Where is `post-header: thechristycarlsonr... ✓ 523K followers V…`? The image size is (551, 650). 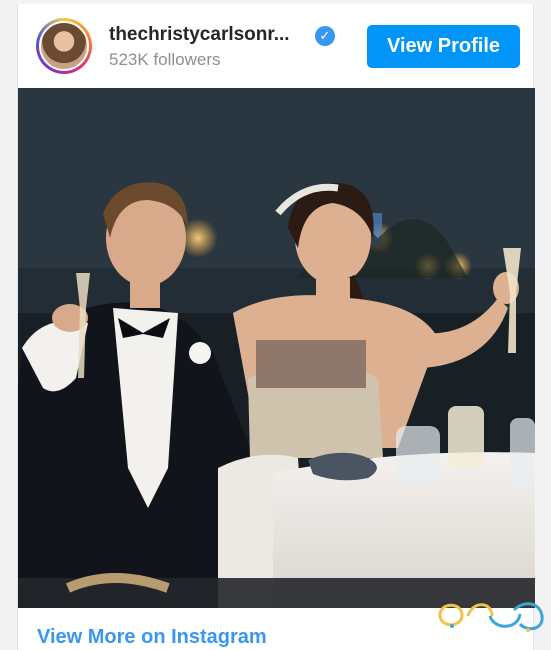
post-header: thechristycarlsonr... ✓ 523K followers V… is located at coordinates (276, 46).